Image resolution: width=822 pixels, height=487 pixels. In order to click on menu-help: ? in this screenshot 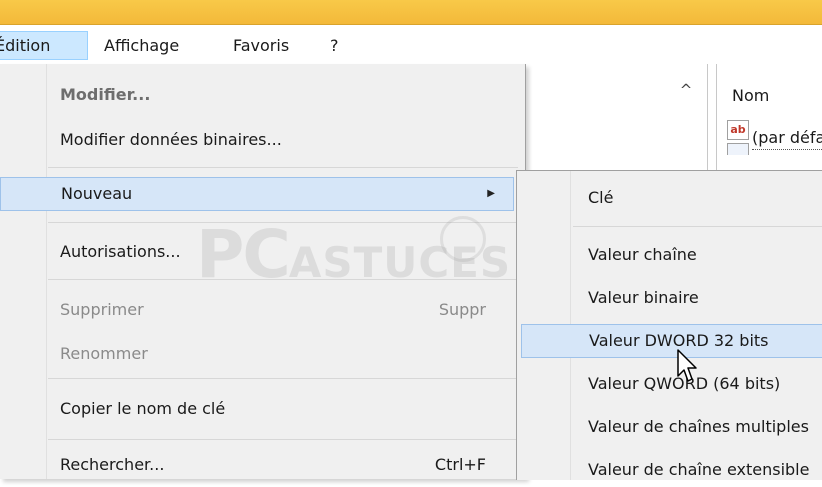, I will do `click(334, 45)`.